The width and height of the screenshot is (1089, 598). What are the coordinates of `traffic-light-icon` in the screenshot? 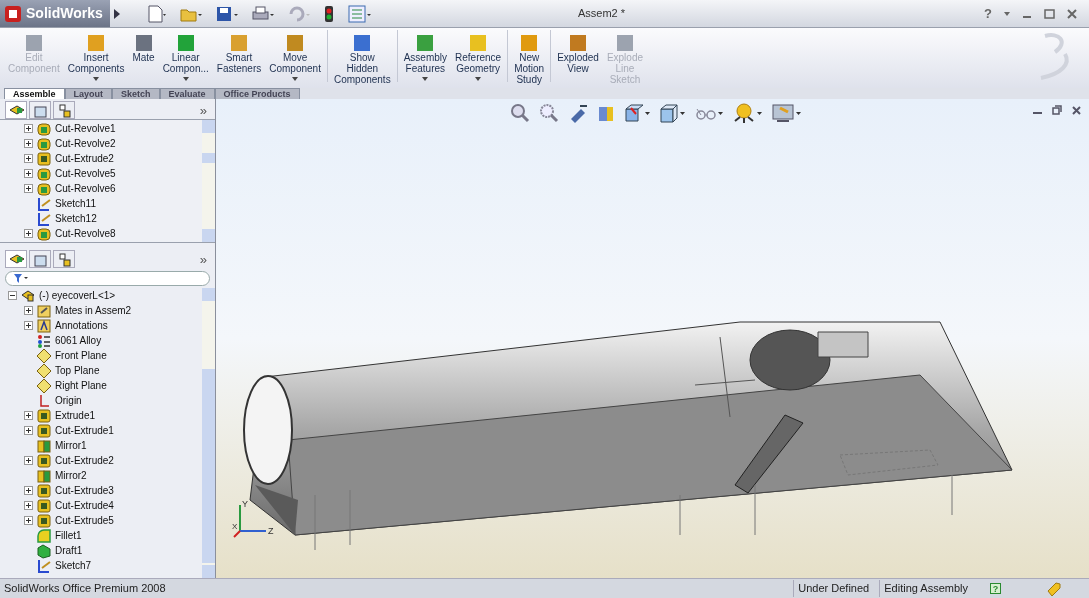 It's located at (329, 13).